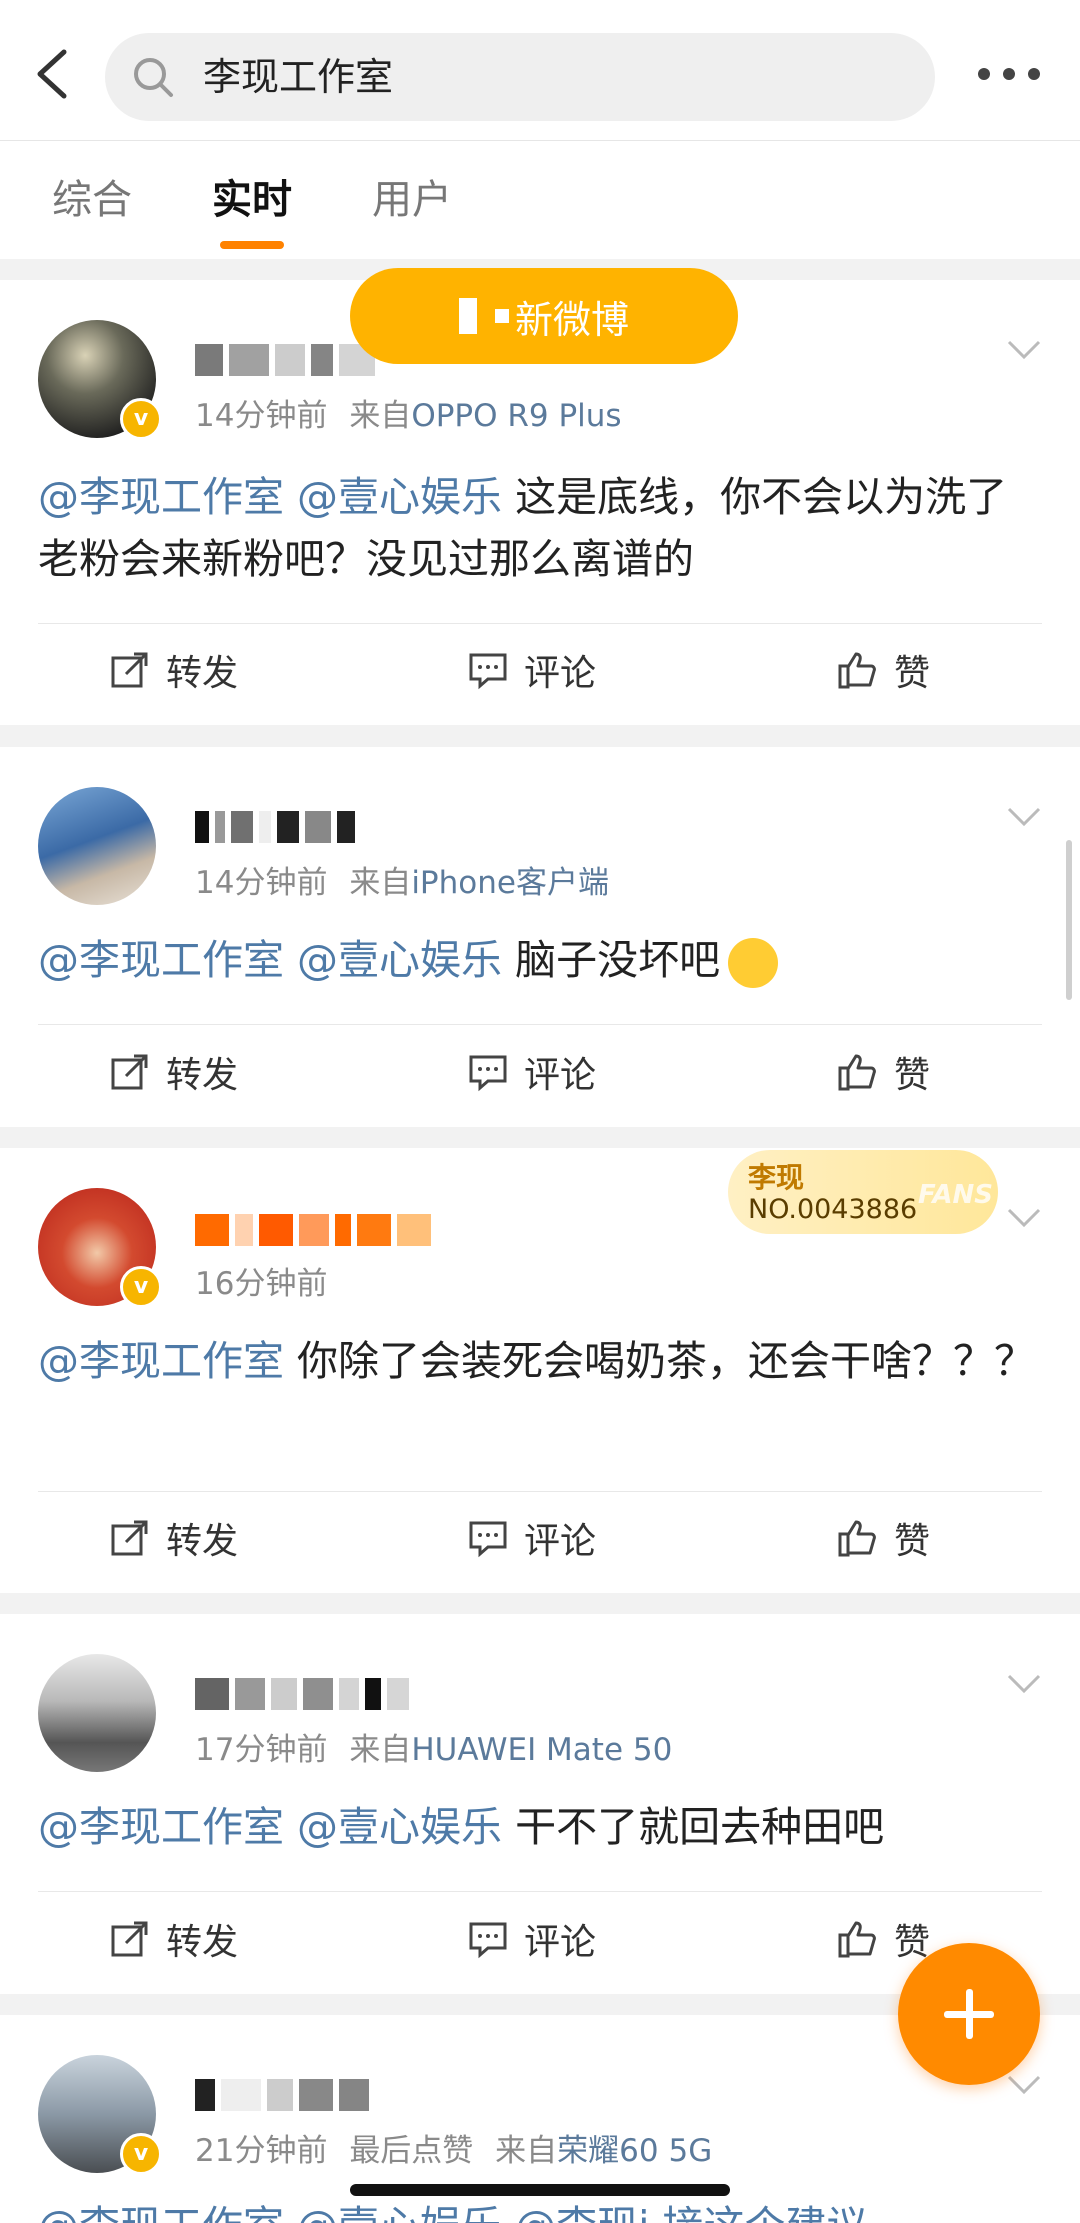 This screenshot has height=2223, width=1080. What do you see at coordinates (408, 416) in the screenshot?
I see `post-meta: 14分钟前 来自OPPO R9 Plus` at bounding box center [408, 416].